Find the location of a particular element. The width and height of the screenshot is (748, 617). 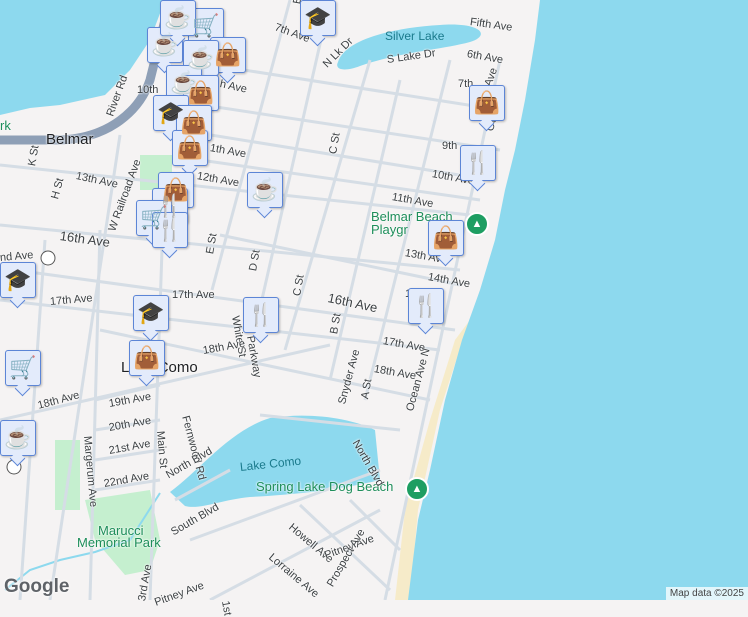

place-label-belmar: Belmar is located at coordinates (70, 139).